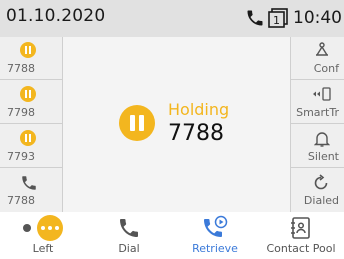  What do you see at coordinates (56, 16) in the screenshot?
I see `status-date: 01.10.2020` at bounding box center [56, 16].